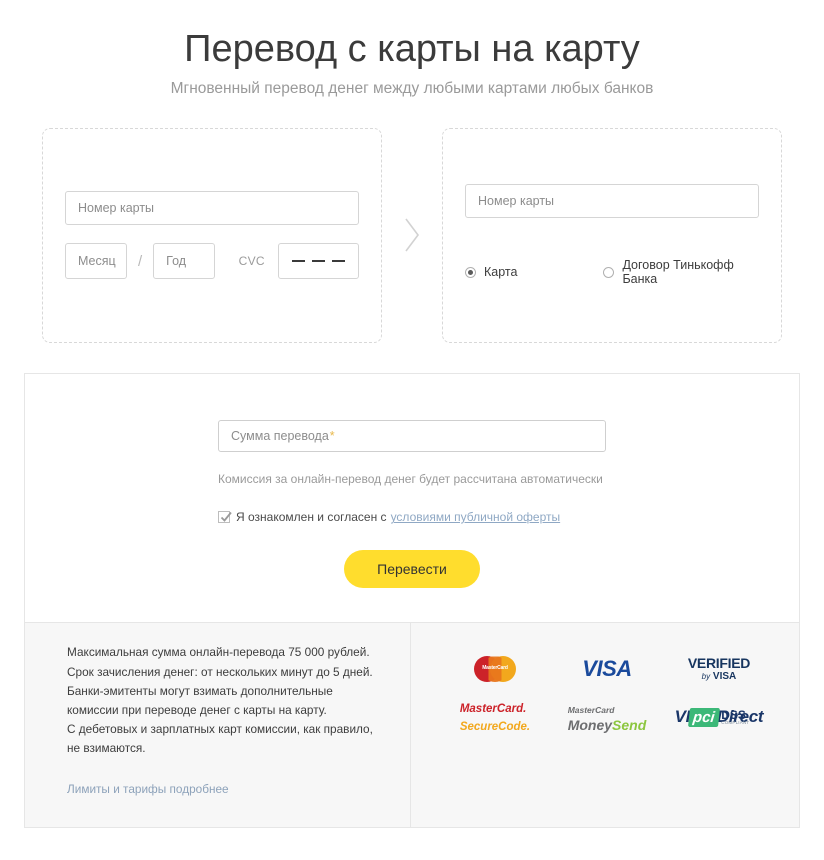 The width and height of the screenshot is (824, 860). I want to click on securecode-icon: MasterCard. SecureCode., so click(495, 717).